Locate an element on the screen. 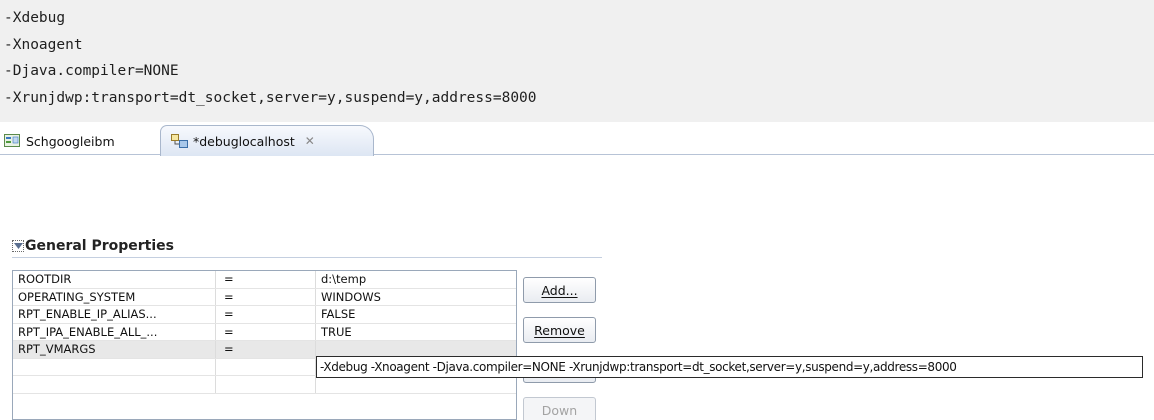  tab-debuglocalhost: *debuglocalhost ✕ is located at coordinates (267, 140).